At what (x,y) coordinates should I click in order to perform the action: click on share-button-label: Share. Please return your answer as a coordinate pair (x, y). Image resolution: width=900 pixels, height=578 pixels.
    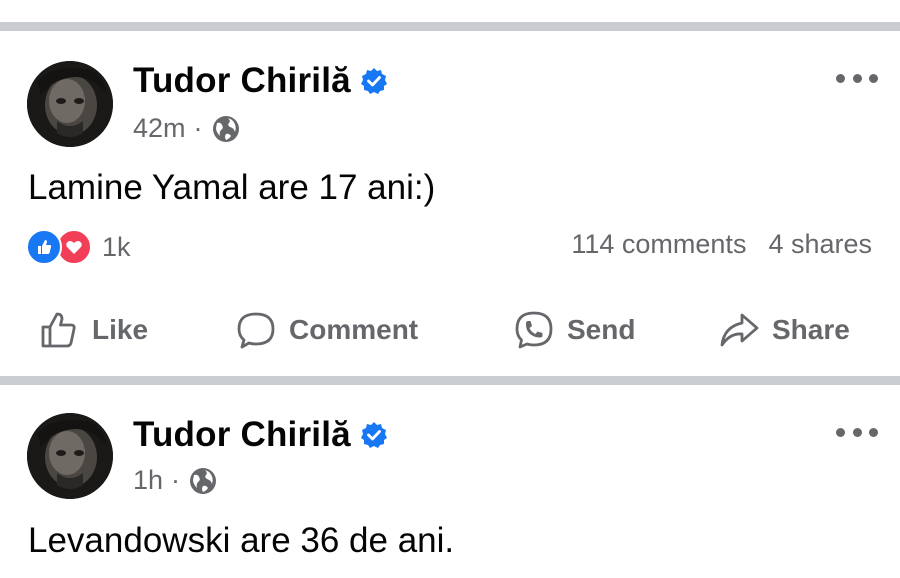
    Looking at the image, I should click on (811, 329).